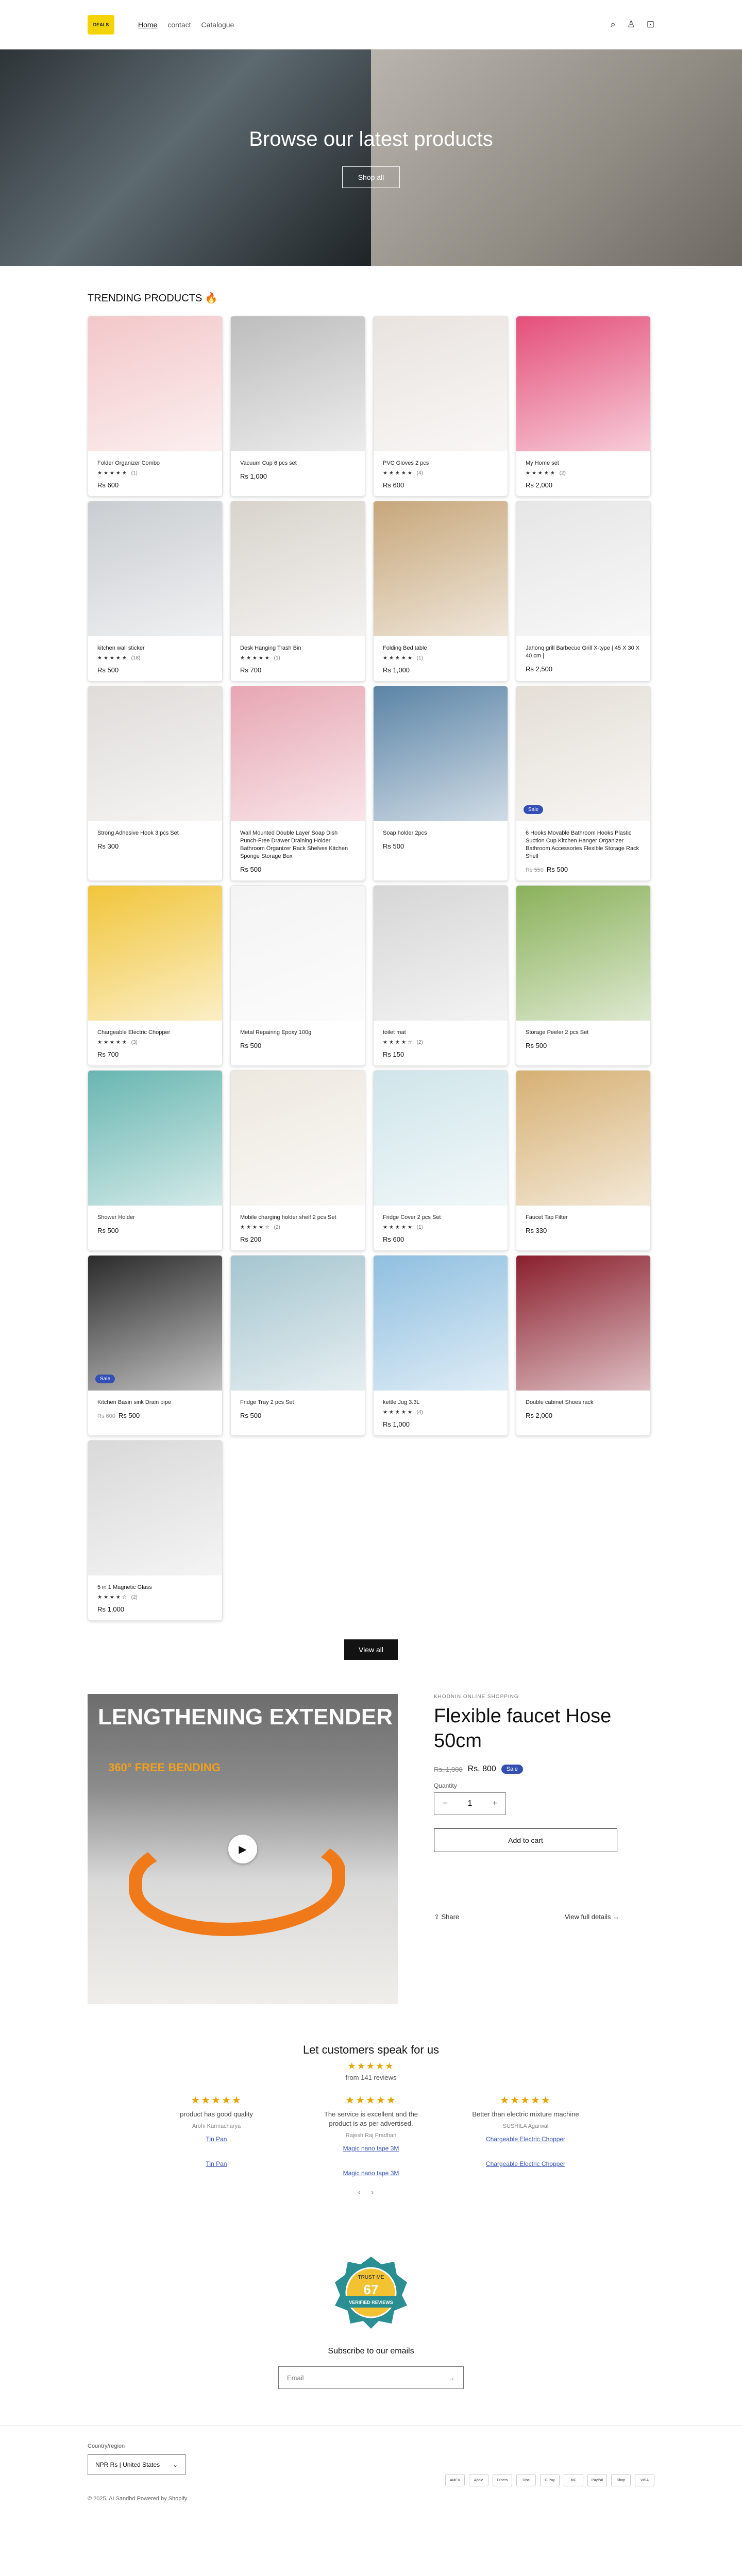 The image size is (742, 2576). What do you see at coordinates (155, 463) in the screenshot?
I see `product-title: Folder Organizer Combo` at bounding box center [155, 463].